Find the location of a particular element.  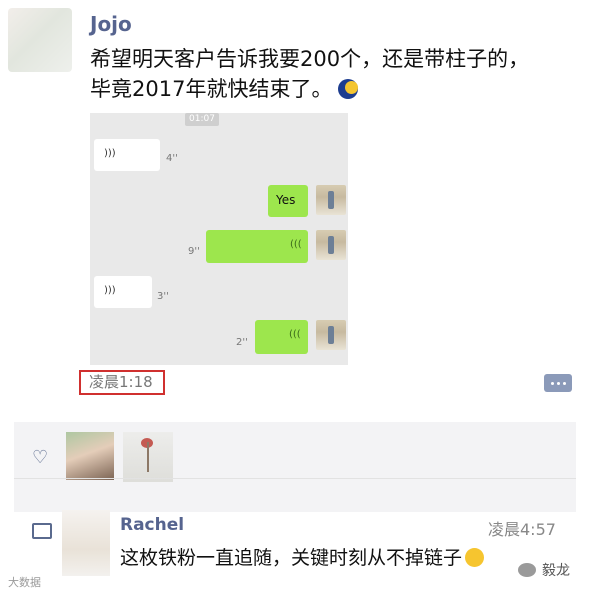

comment-bubble-icon is located at coordinates (42, 531).